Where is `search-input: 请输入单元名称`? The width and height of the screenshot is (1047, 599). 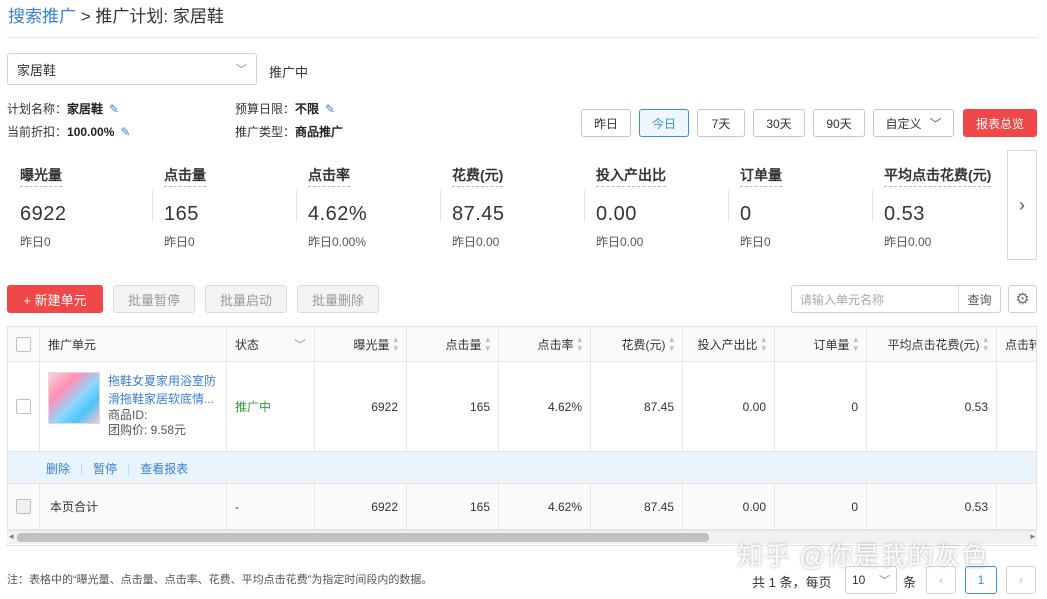
search-input: 请输入单元名称 is located at coordinates (875, 299).